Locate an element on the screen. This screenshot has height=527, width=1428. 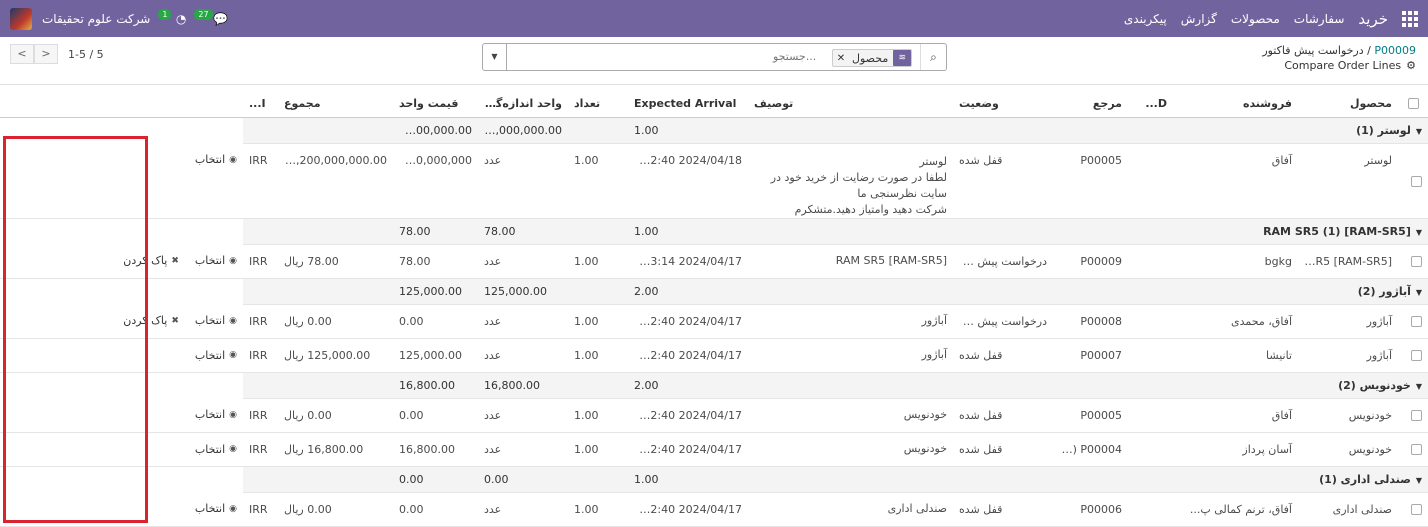
pager-next-button: > is located at coordinates (46, 54).